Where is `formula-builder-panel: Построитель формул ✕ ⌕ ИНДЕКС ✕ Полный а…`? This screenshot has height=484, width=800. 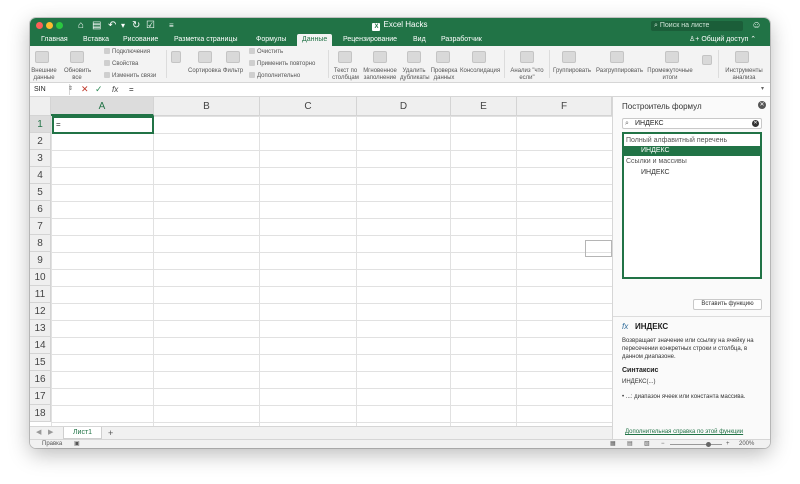
formula-builder-panel: Построитель формул ✕ ⌕ ИНДЕКС ✕ Полный а… is located at coordinates (691, 268).